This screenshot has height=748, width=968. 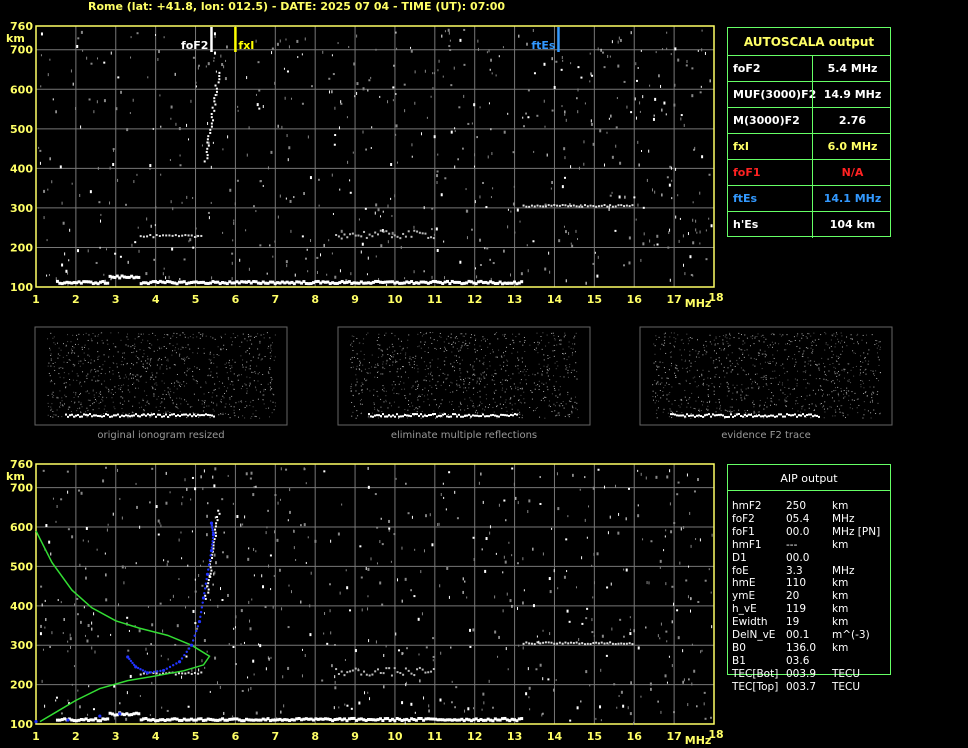 What do you see at coordinates (76, 299) in the screenshot?
I see `x-tick-label: 2` at bounding box center [76, 299].